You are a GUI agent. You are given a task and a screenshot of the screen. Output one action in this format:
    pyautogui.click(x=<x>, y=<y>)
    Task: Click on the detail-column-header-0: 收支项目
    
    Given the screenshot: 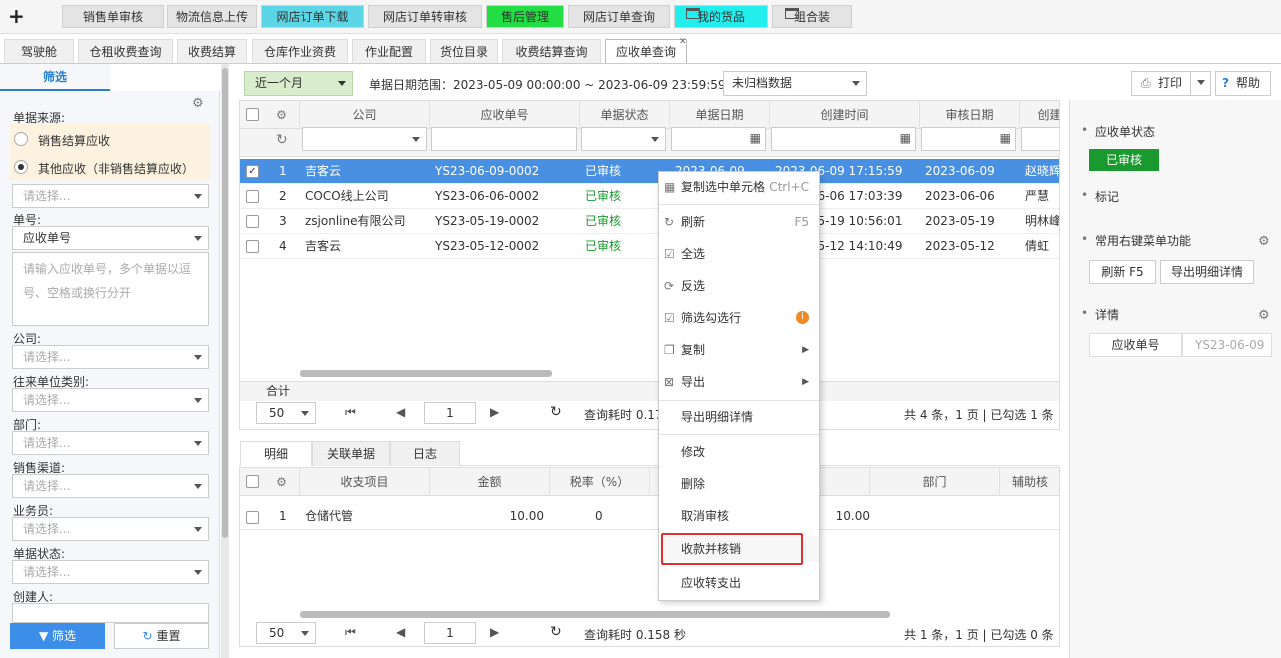 What is the action you would take?
    pyautogui.click(x=365, y=482)
    